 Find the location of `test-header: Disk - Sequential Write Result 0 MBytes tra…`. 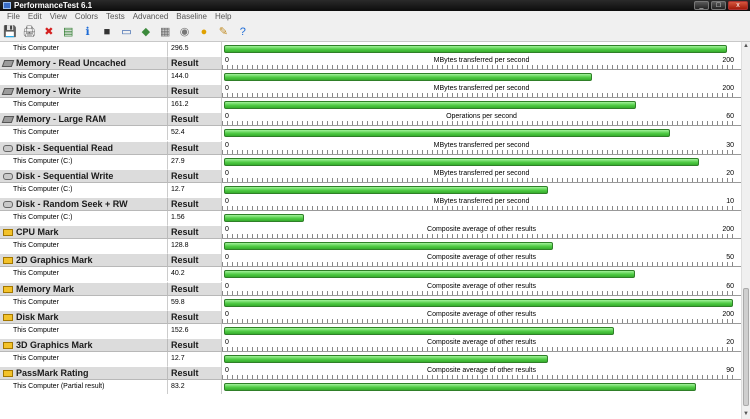

test-header: Disk - Sequential Write Result 0 MBytes tra… is located at coordinates (370, 175).